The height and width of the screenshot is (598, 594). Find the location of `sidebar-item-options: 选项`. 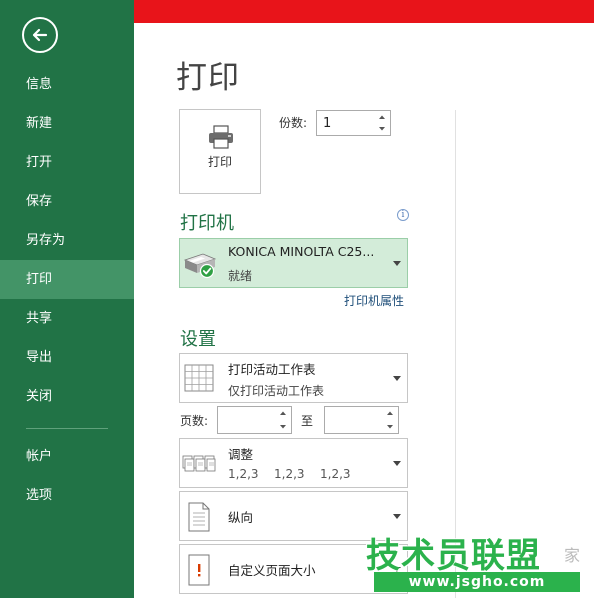

sidebar-item-options: 选项 is located at coordinates (67, 495).